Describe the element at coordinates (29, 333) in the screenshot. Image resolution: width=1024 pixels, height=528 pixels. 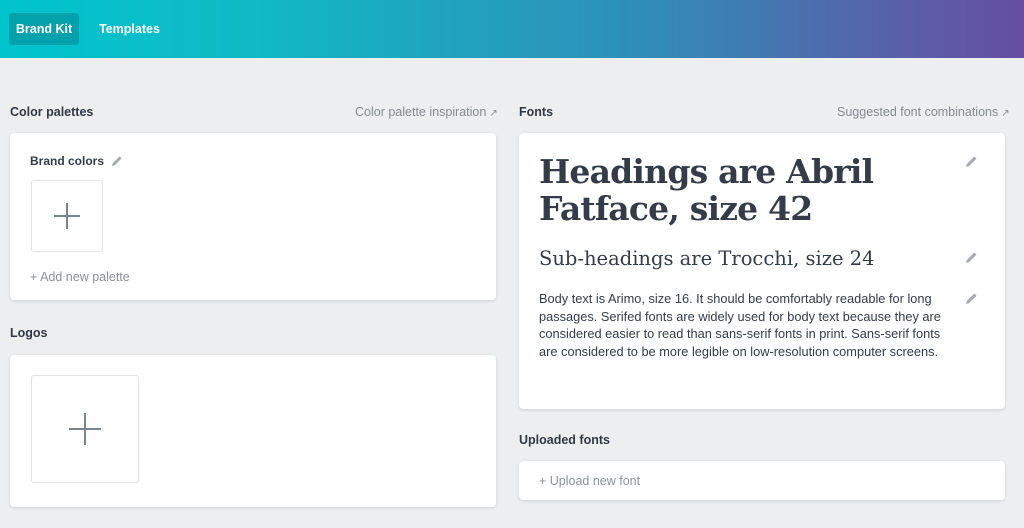
I see `logos-heading: Logos` at that location.